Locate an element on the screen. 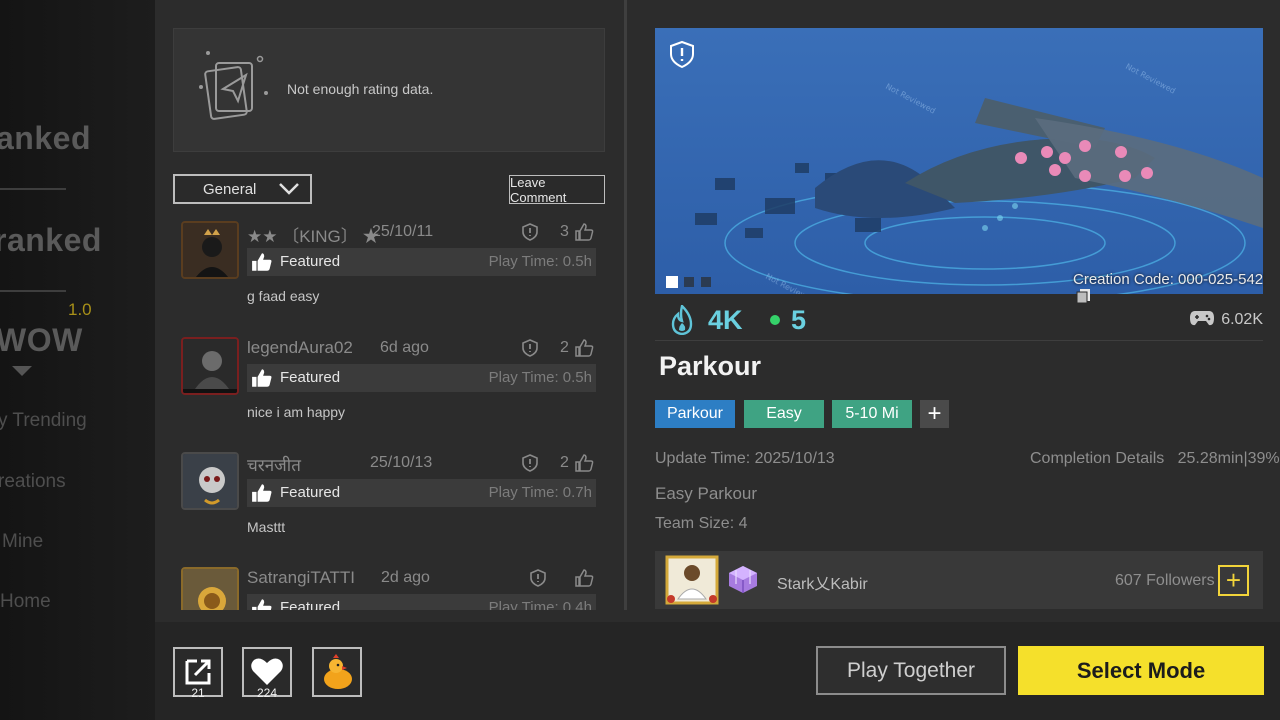  update-time: Update Time: 2025/10/13 is located at coordinates (745, 458).